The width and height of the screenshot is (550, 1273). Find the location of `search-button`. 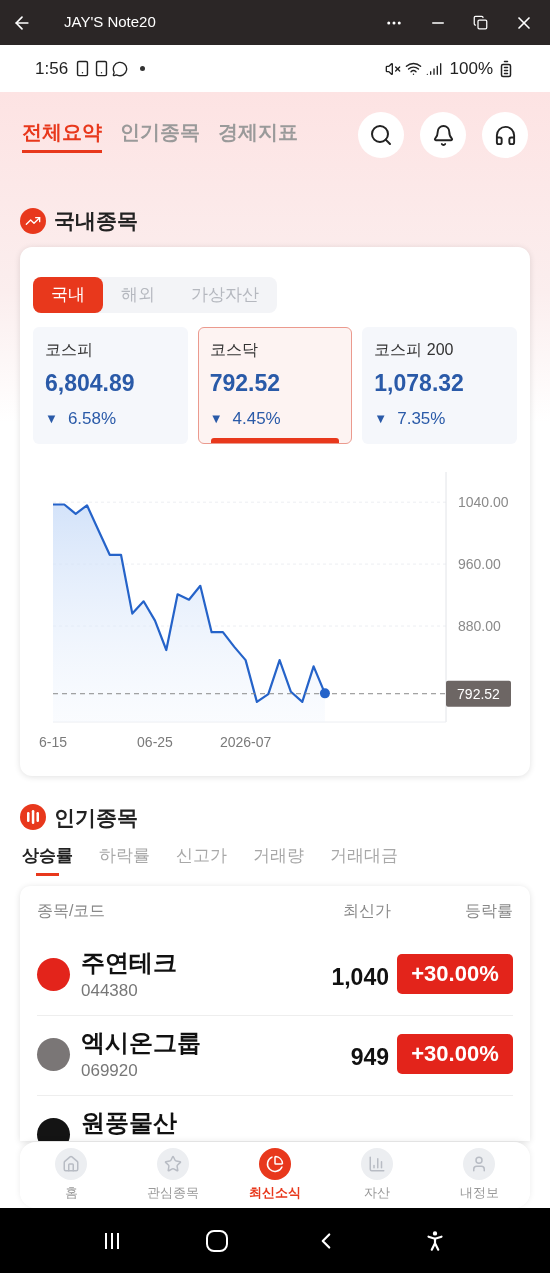

search-button is located at coordinates (381, 135).